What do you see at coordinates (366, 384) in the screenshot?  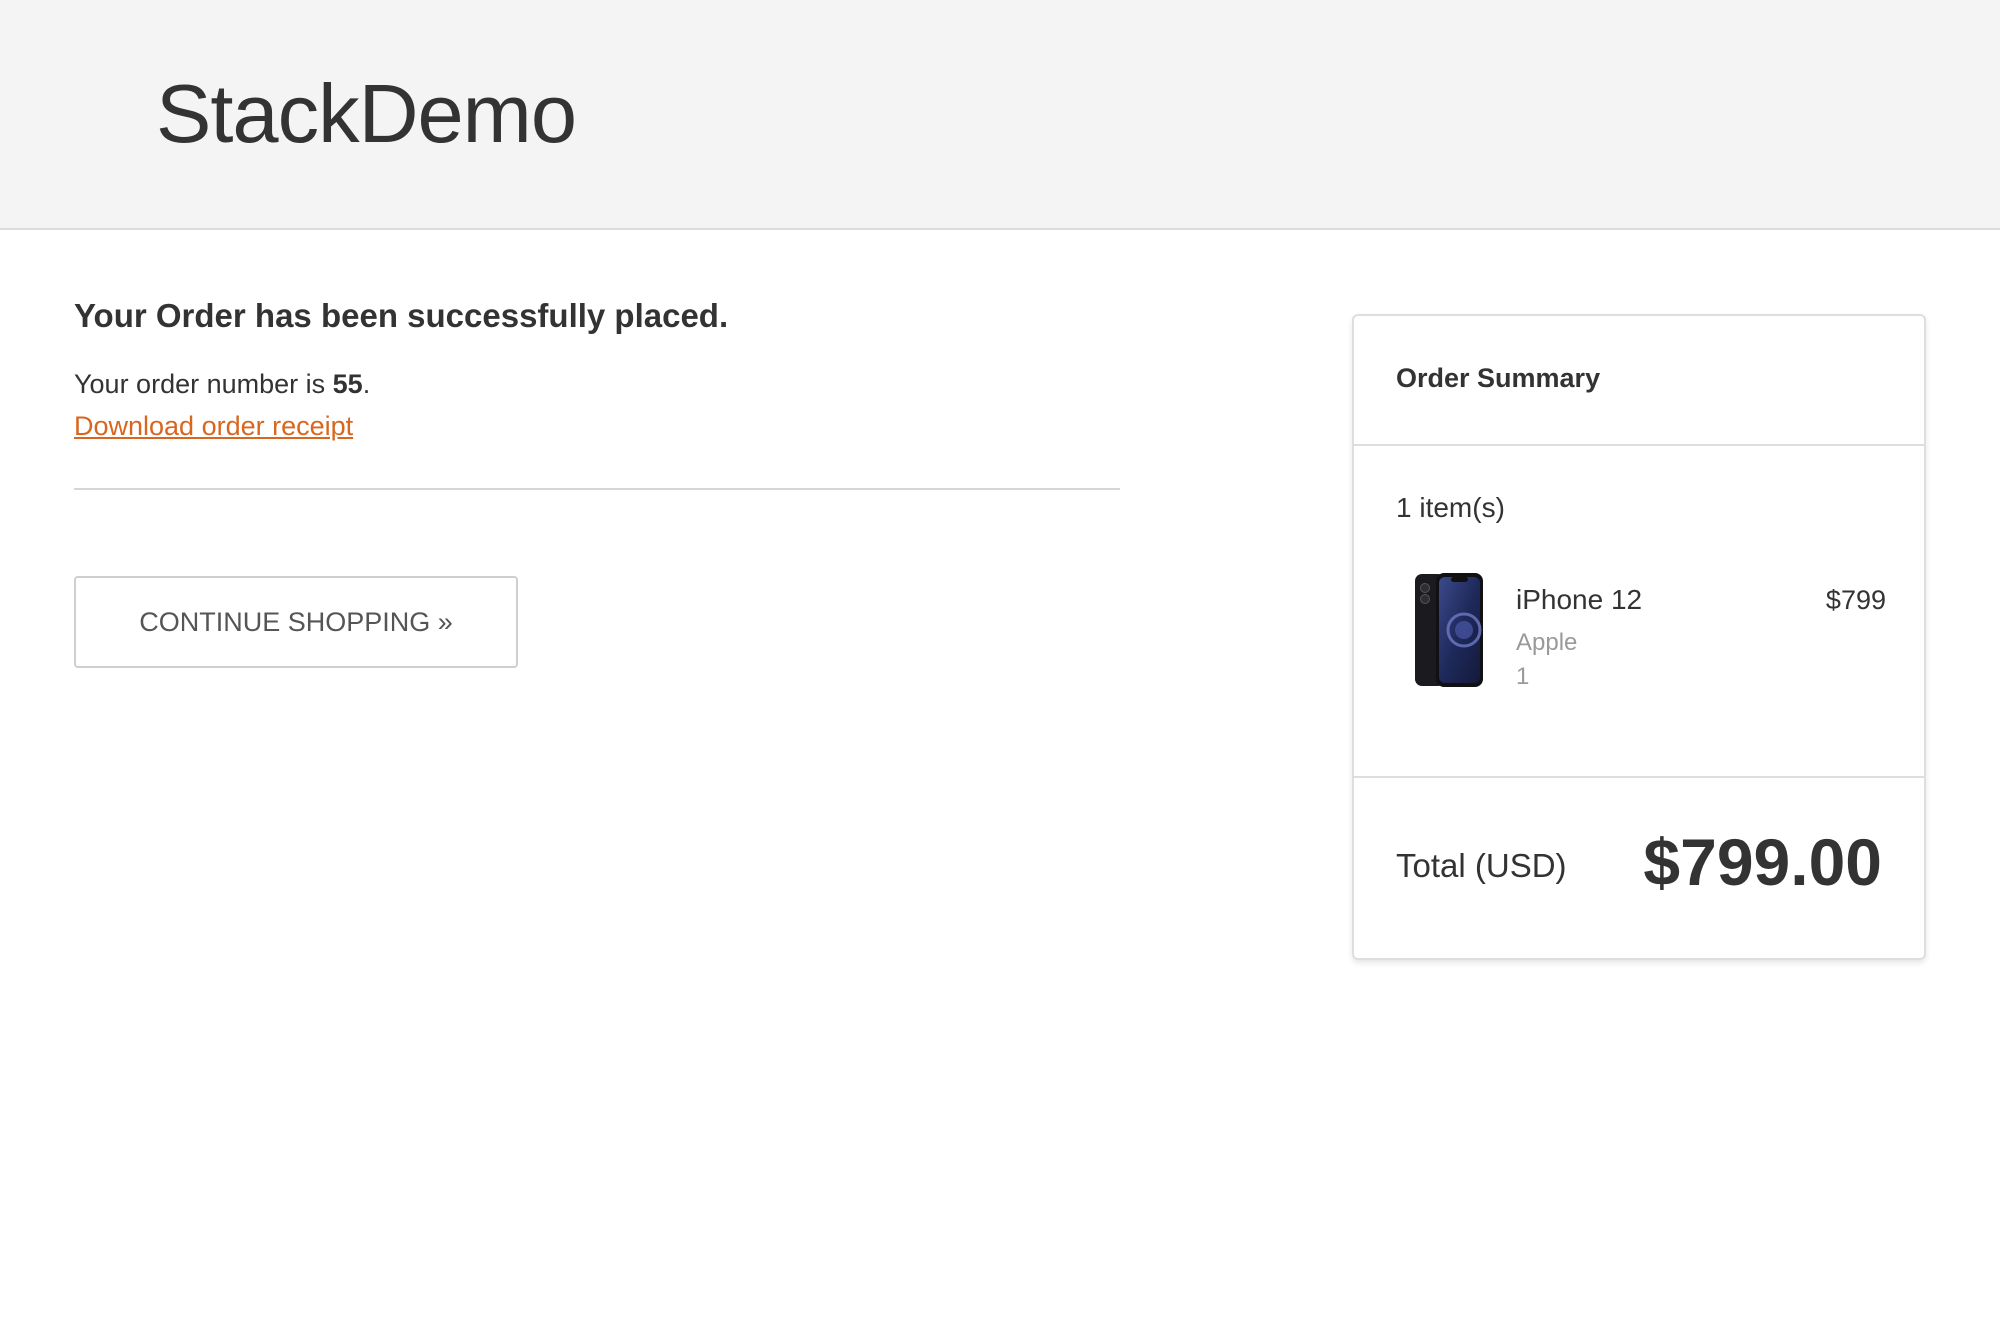 I see `order-number-suffix: .` at bounding box center [366, 384].